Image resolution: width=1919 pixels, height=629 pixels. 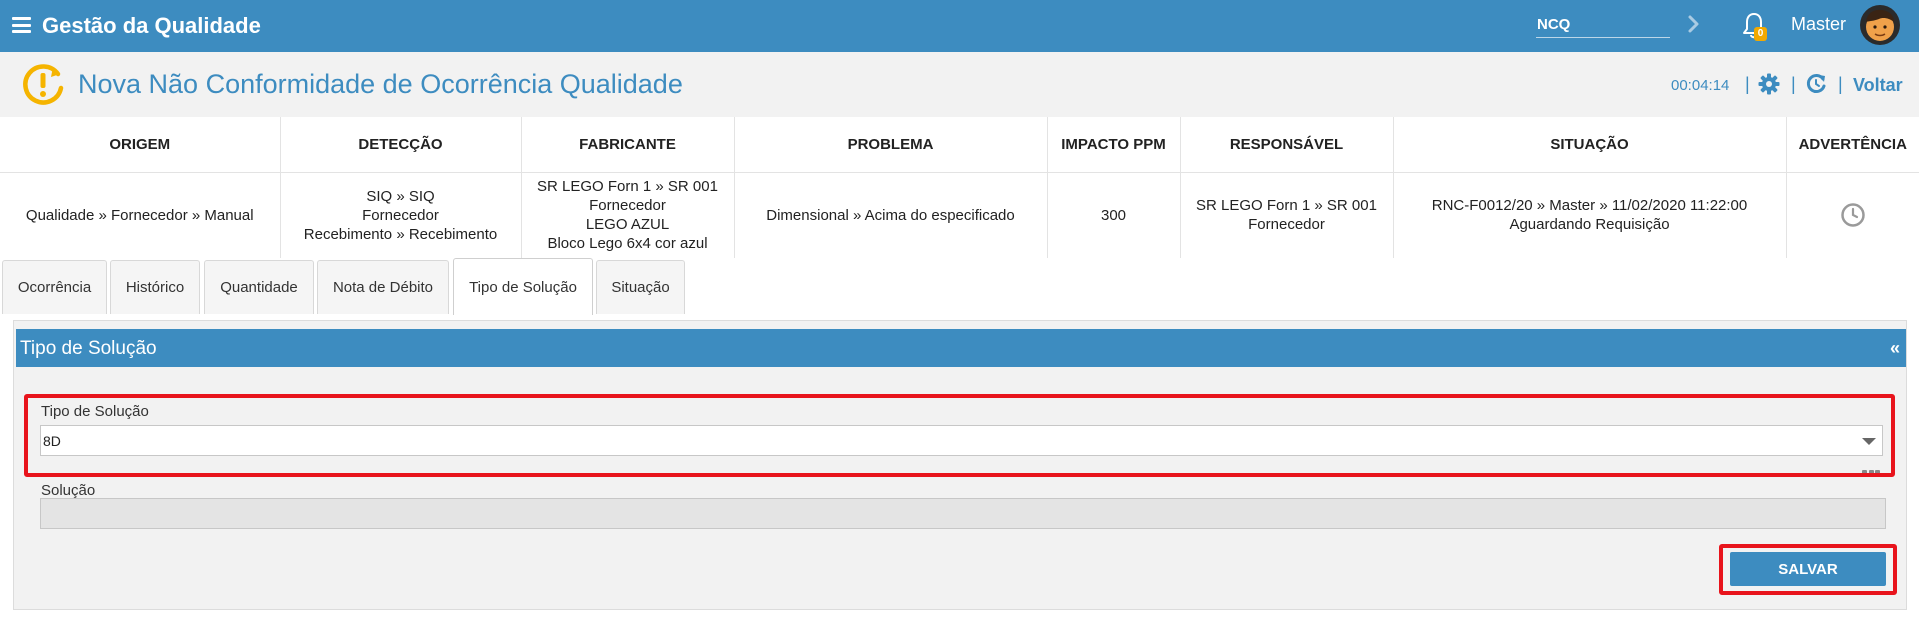 I want to click on avatar, so click(x=1880, y=25).